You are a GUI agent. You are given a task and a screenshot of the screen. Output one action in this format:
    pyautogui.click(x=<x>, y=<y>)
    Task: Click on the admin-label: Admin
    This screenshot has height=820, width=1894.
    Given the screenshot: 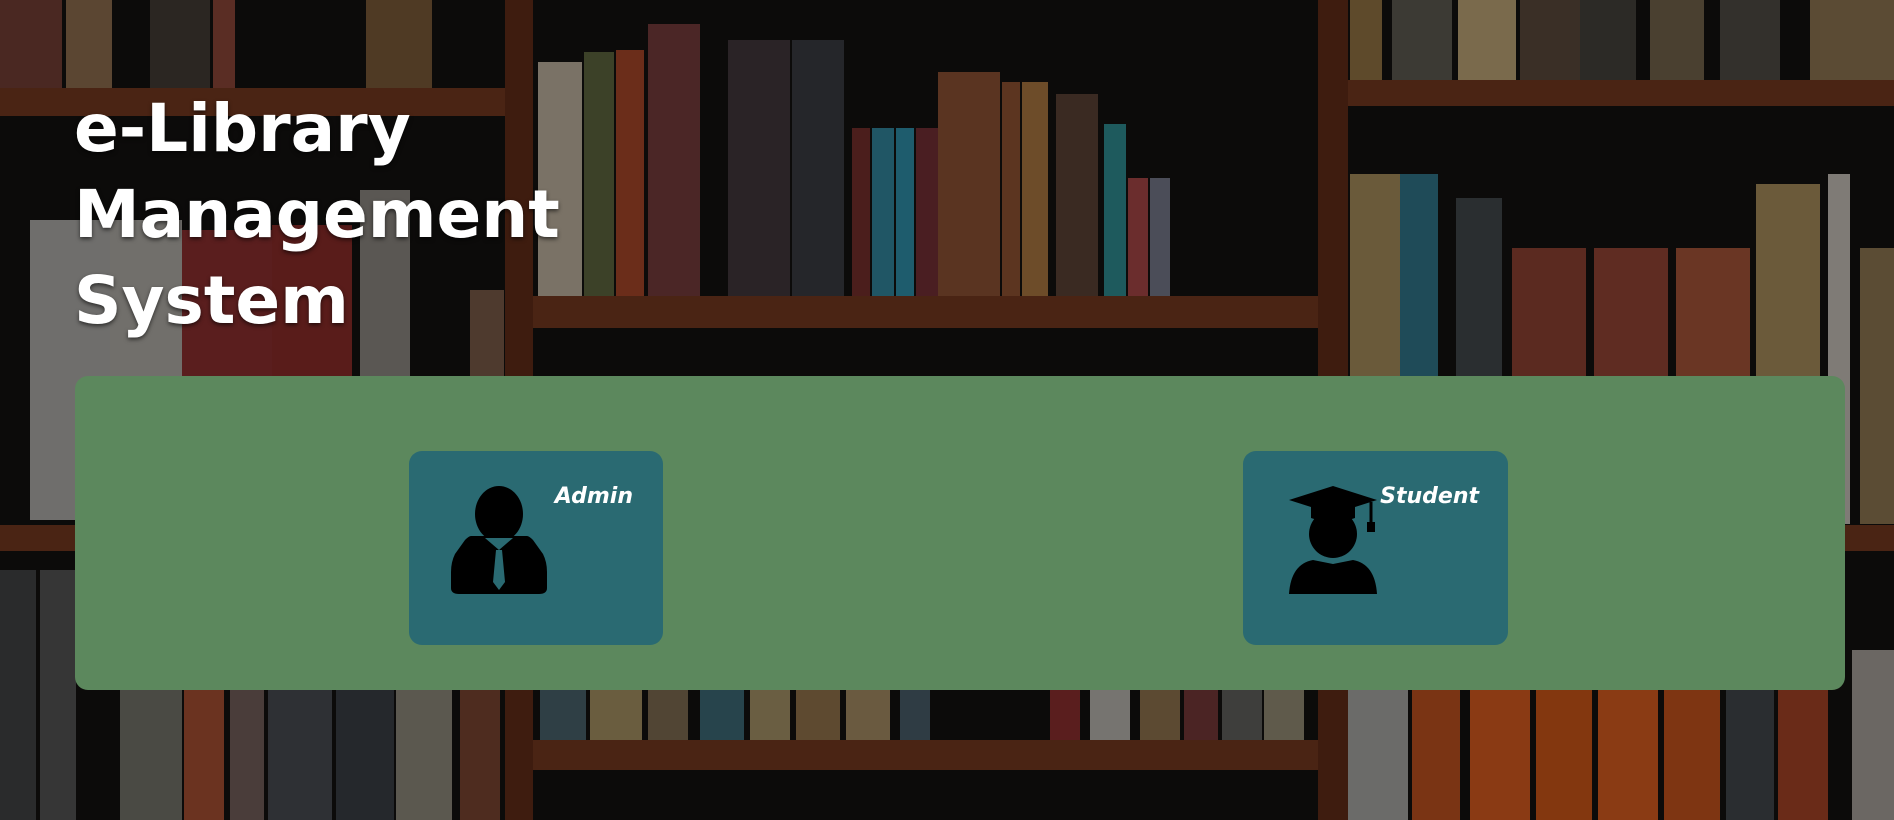 What is the action you would take?
    pyautogui.click(x=593, y=496)
    